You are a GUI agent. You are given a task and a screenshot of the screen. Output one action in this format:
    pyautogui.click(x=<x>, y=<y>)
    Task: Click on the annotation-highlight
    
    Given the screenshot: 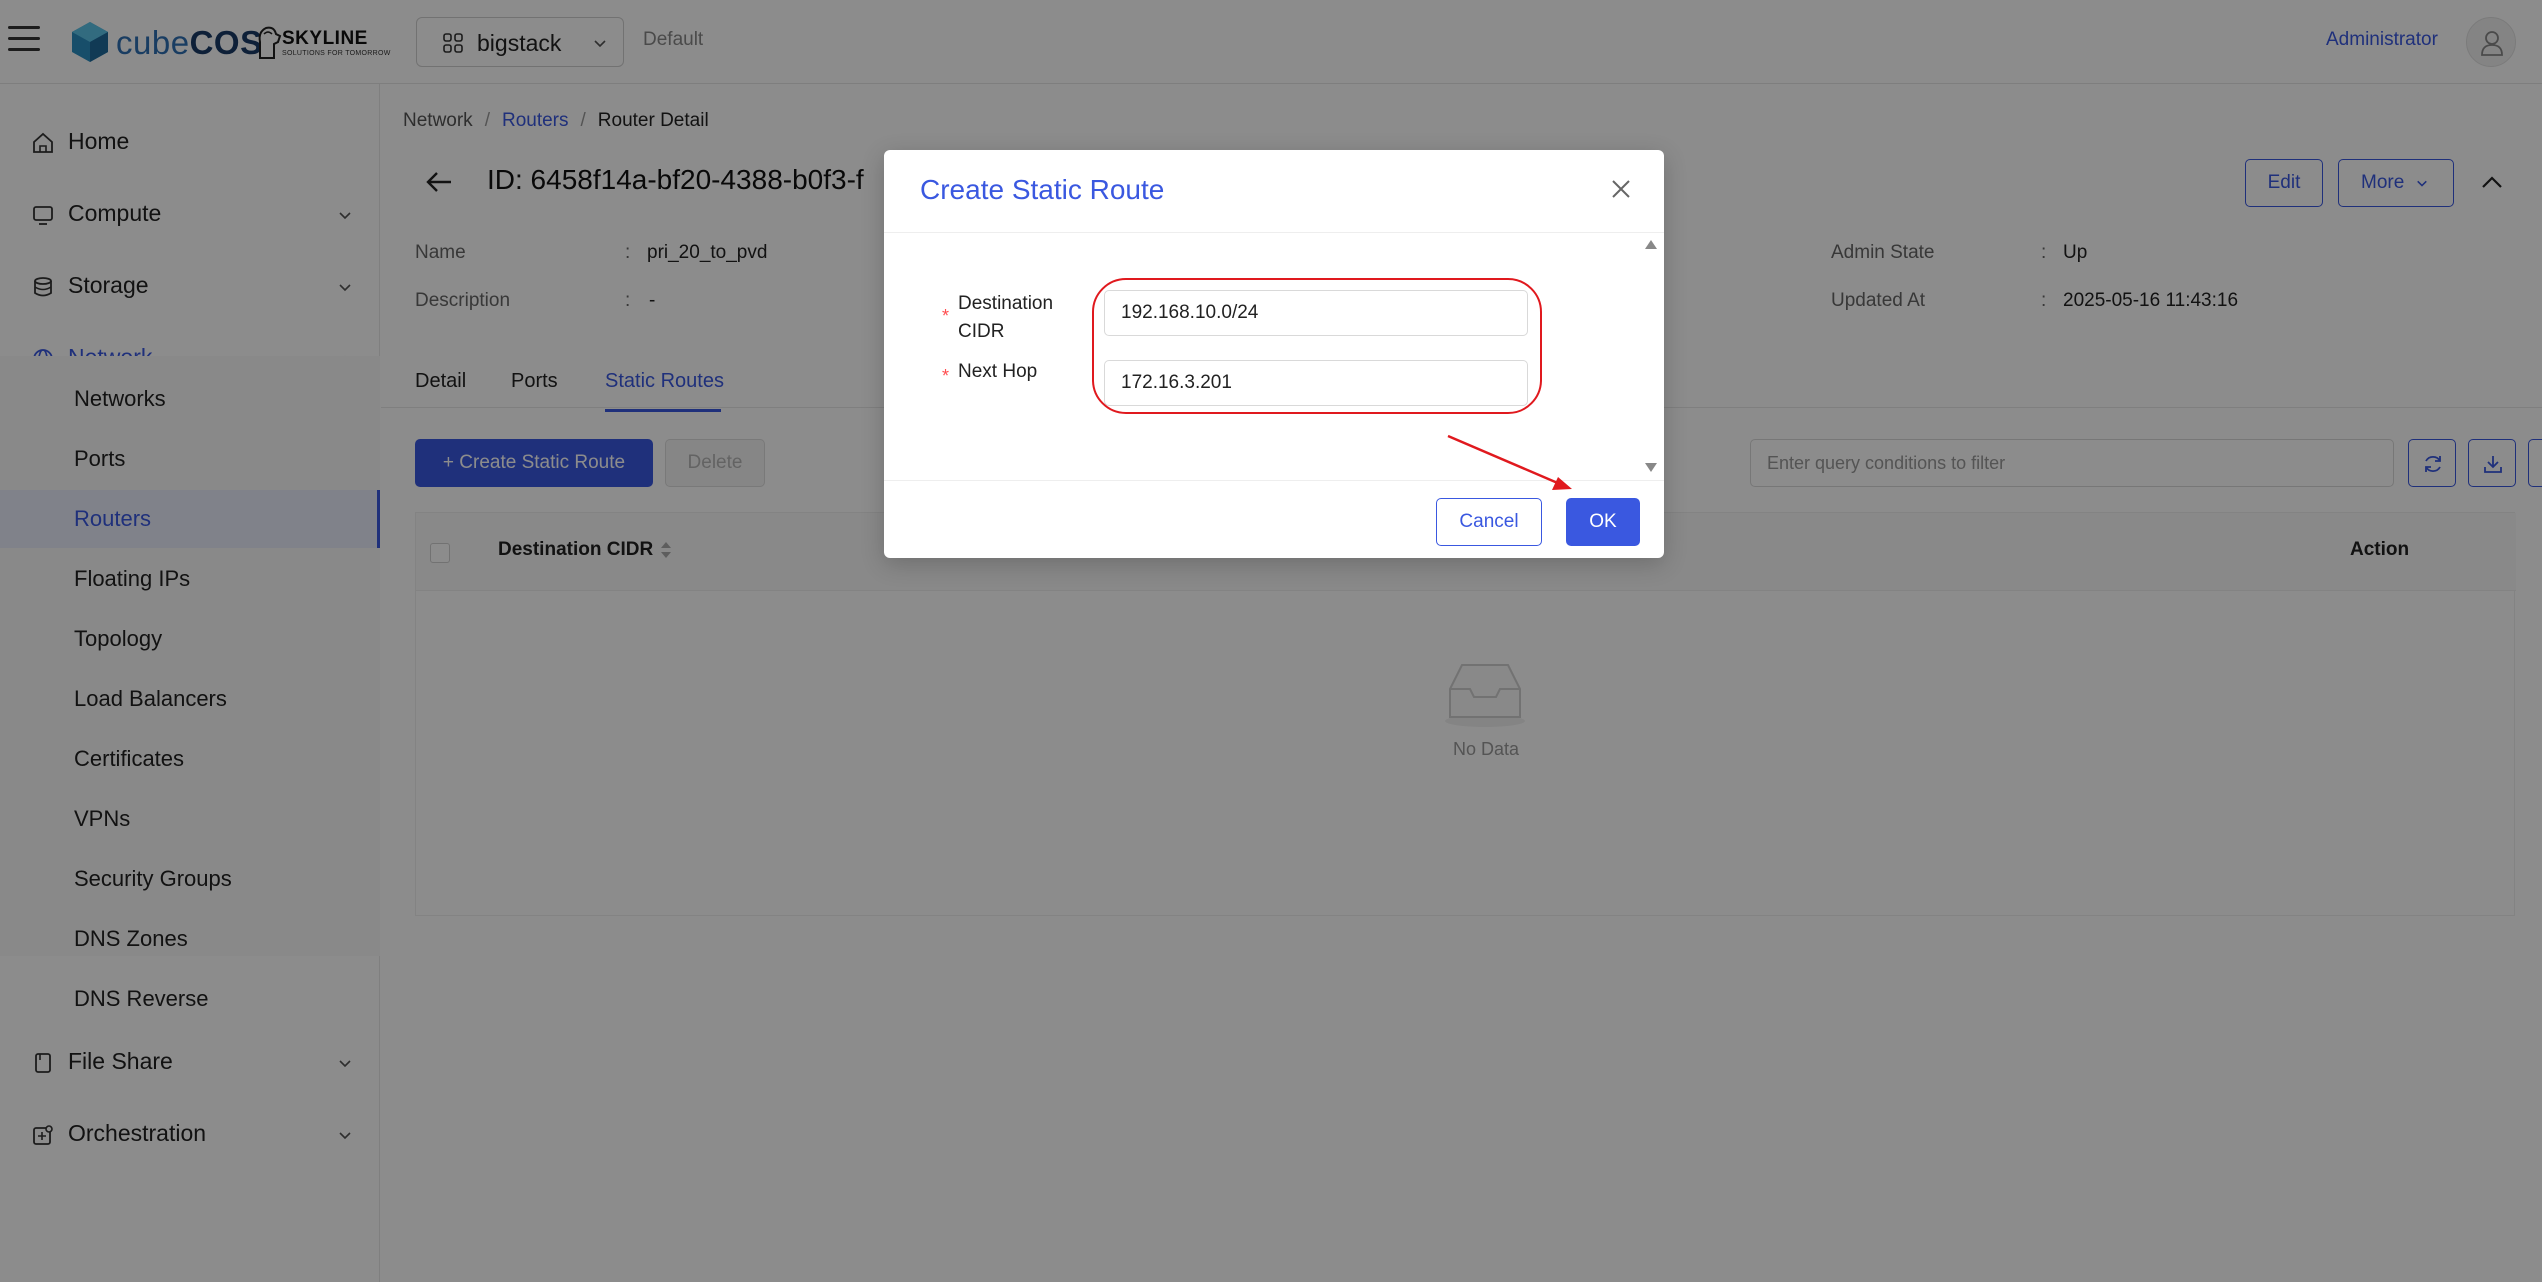 What is the action you would take?
    pyautogui.click(x=1317, y=346)
    